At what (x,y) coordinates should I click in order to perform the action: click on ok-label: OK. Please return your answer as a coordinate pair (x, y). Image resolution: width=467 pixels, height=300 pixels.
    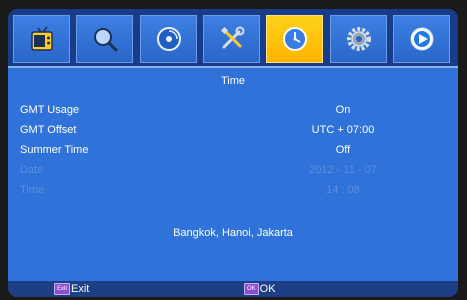
    Looking at the image, I should click on (267, 289).